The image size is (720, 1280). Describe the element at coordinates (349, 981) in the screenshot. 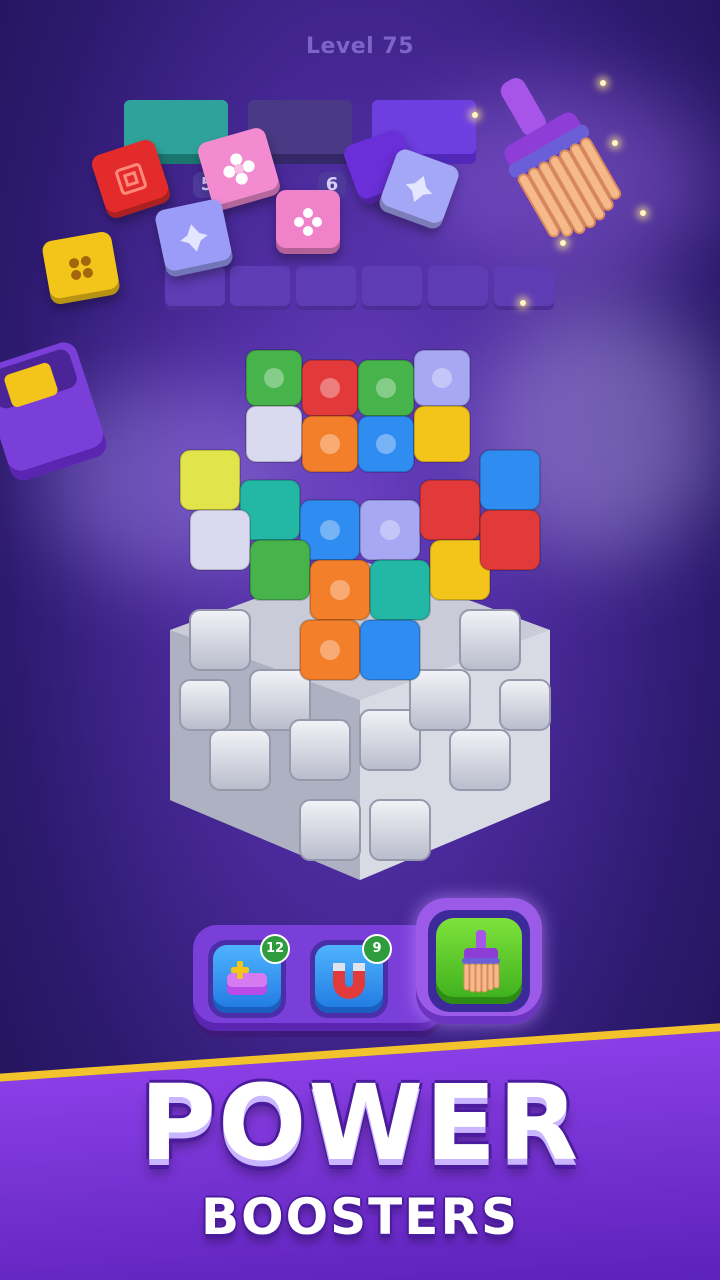

I see `magnet-icon` at that location.